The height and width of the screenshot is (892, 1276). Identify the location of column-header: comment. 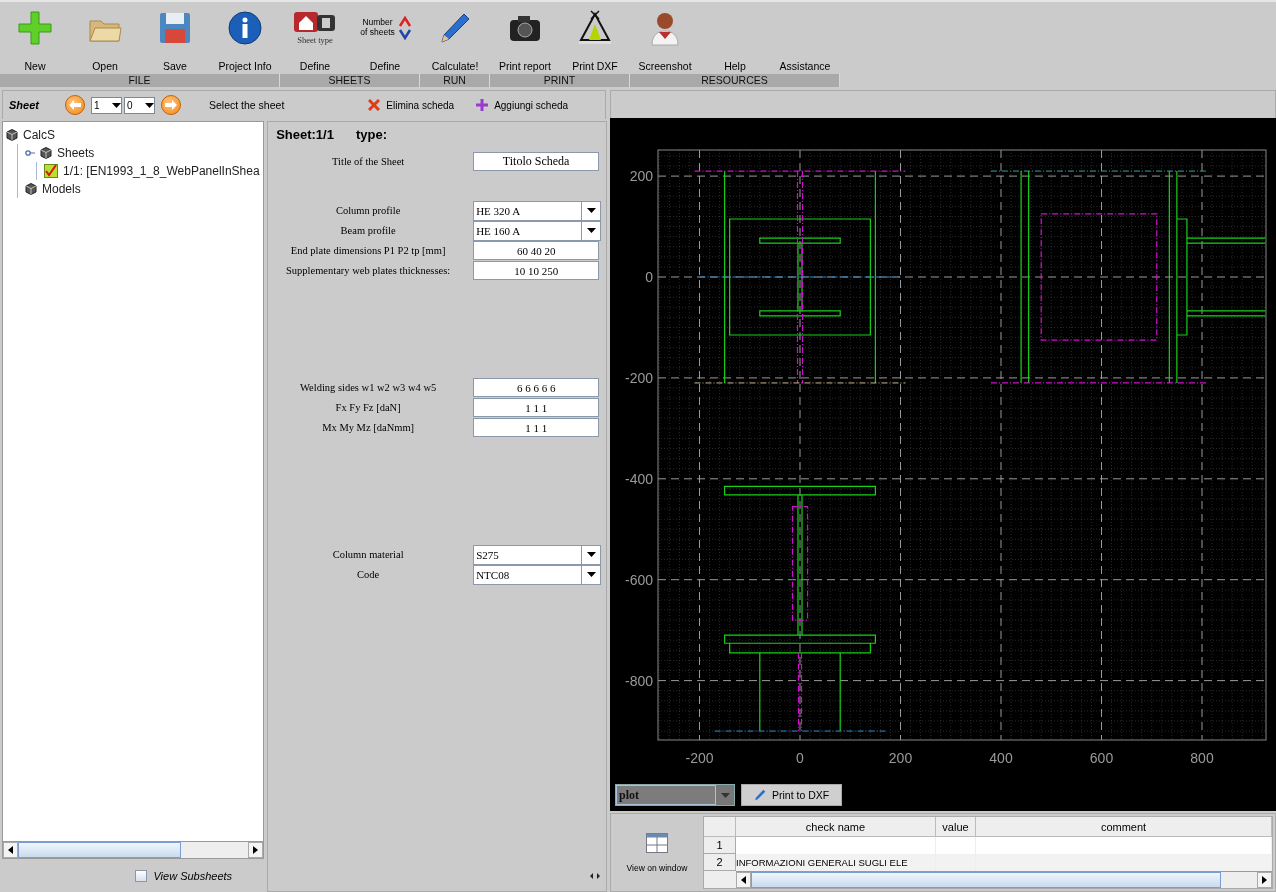
(1124, 827).